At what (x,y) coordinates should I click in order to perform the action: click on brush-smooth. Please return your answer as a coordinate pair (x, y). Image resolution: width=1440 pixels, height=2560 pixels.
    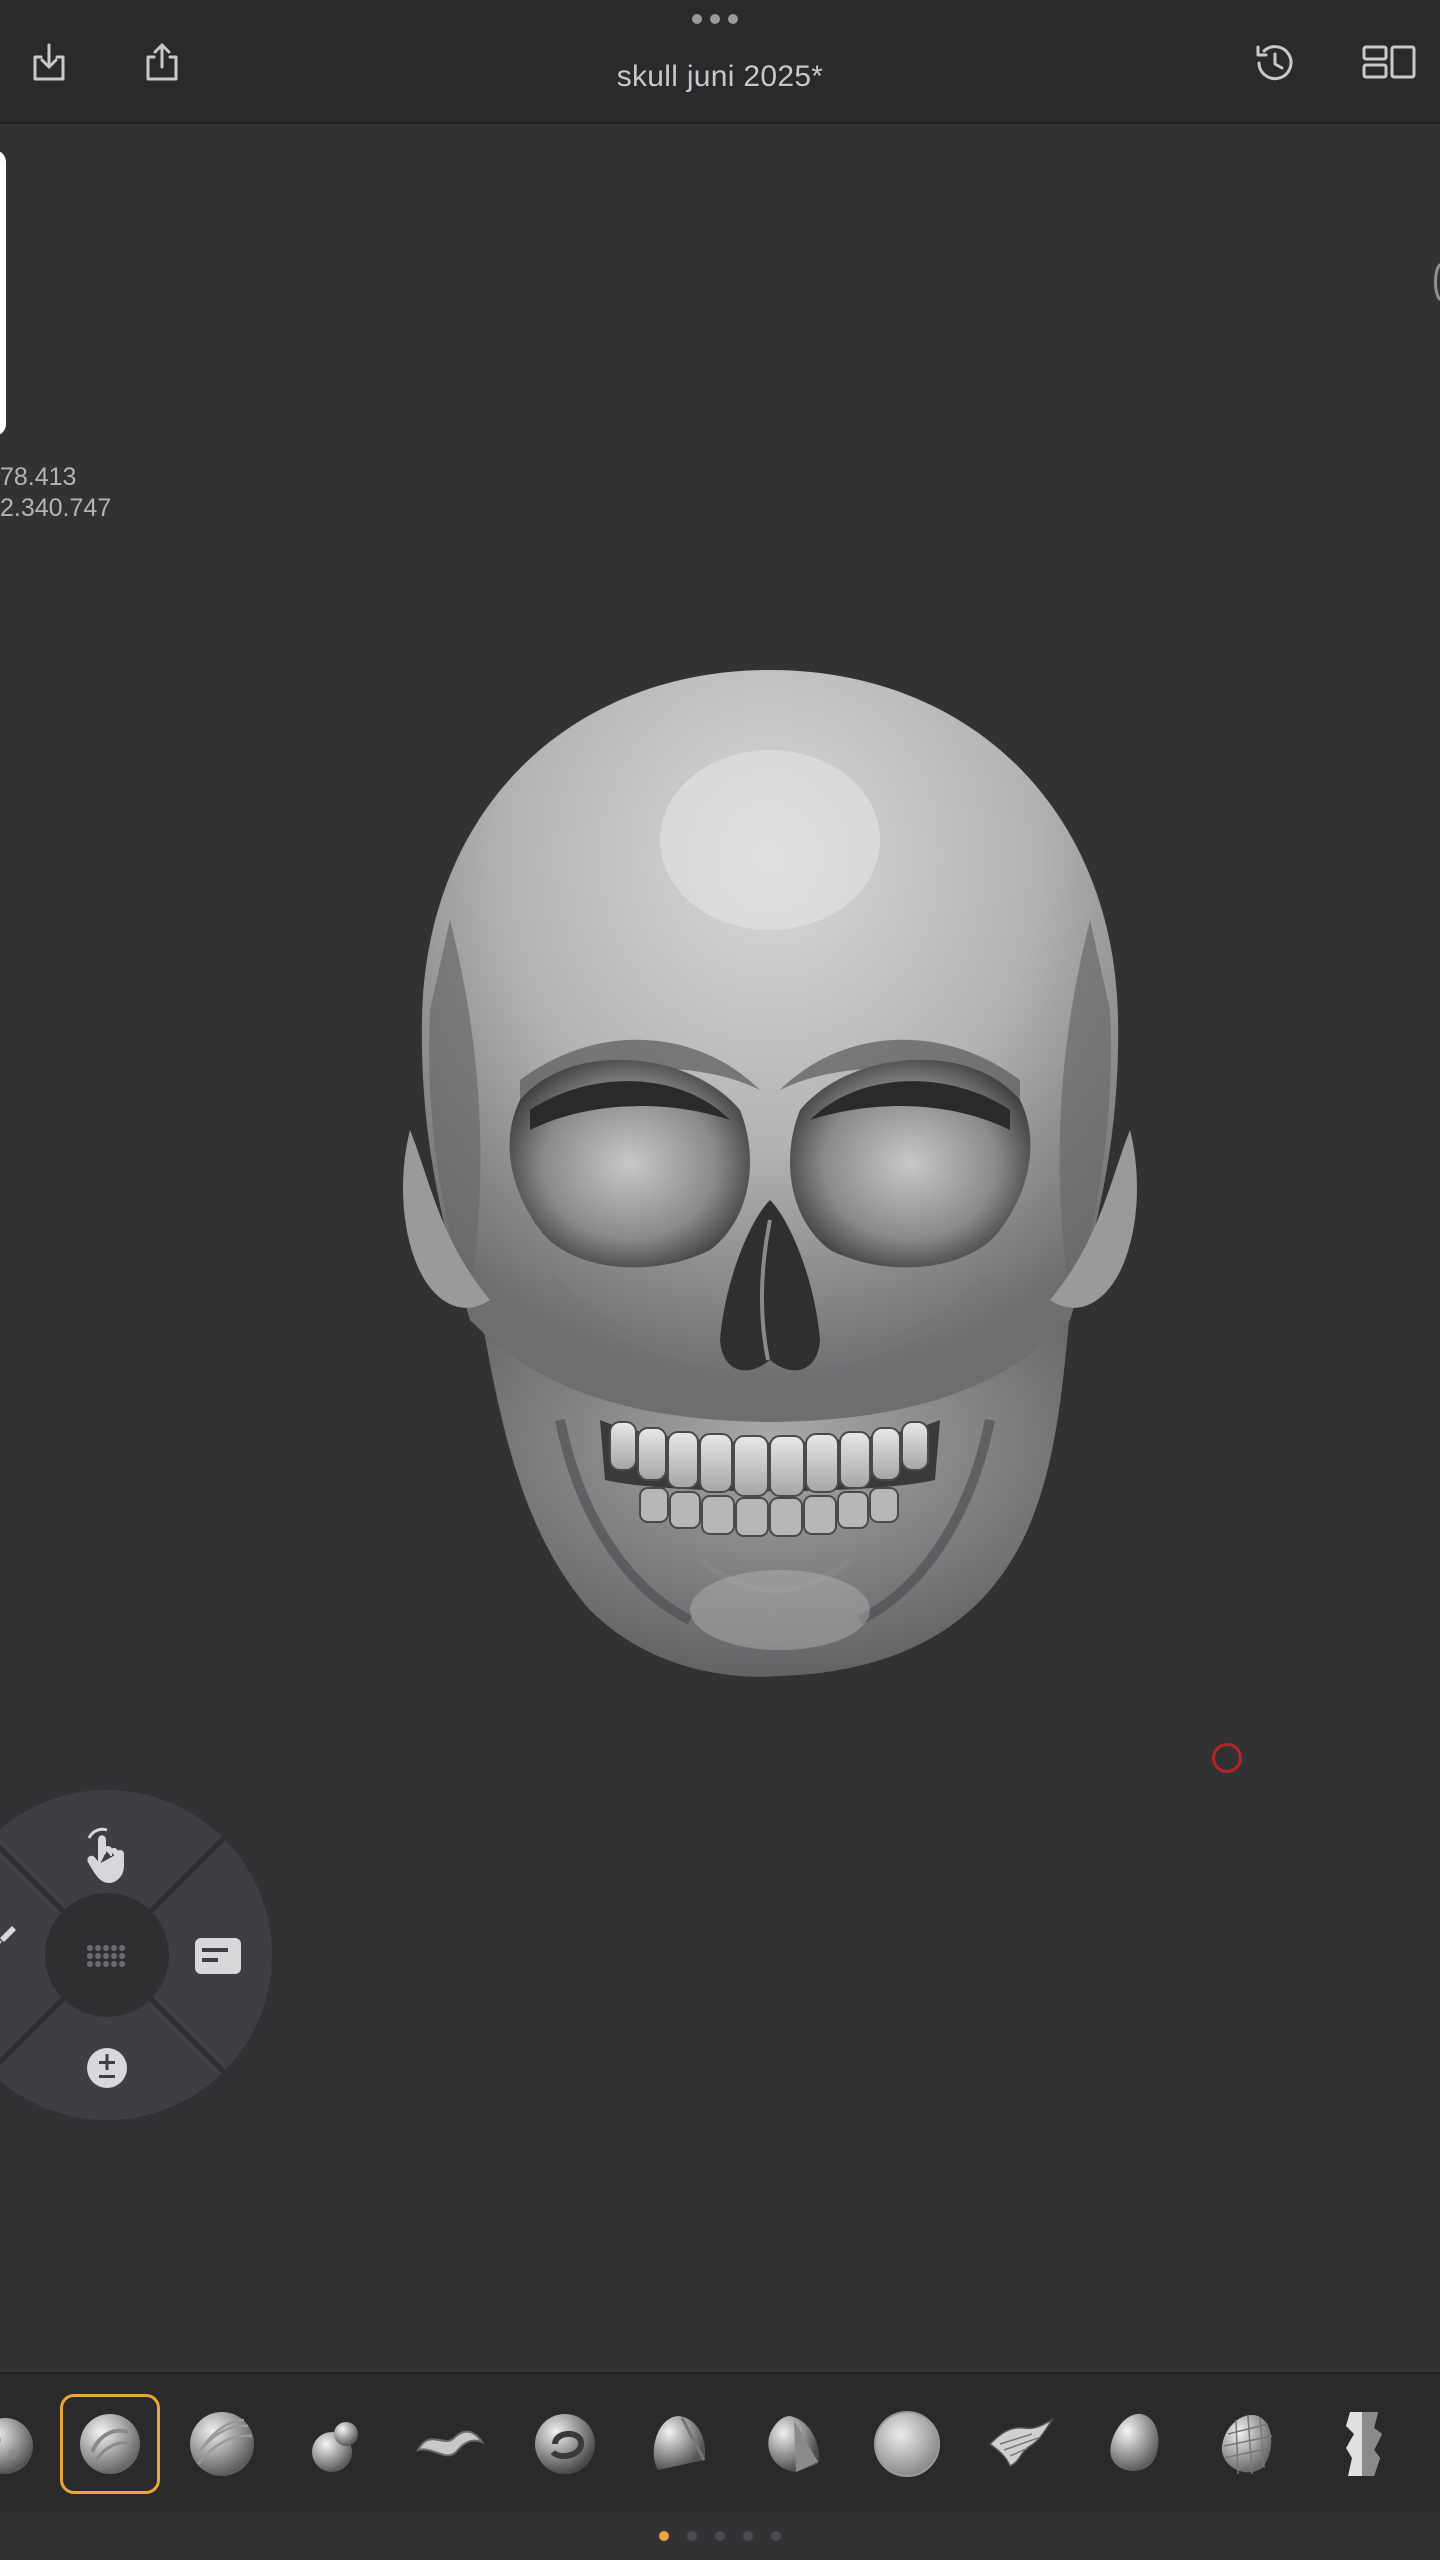
    Looking at the image, I should click on (907, 2444).